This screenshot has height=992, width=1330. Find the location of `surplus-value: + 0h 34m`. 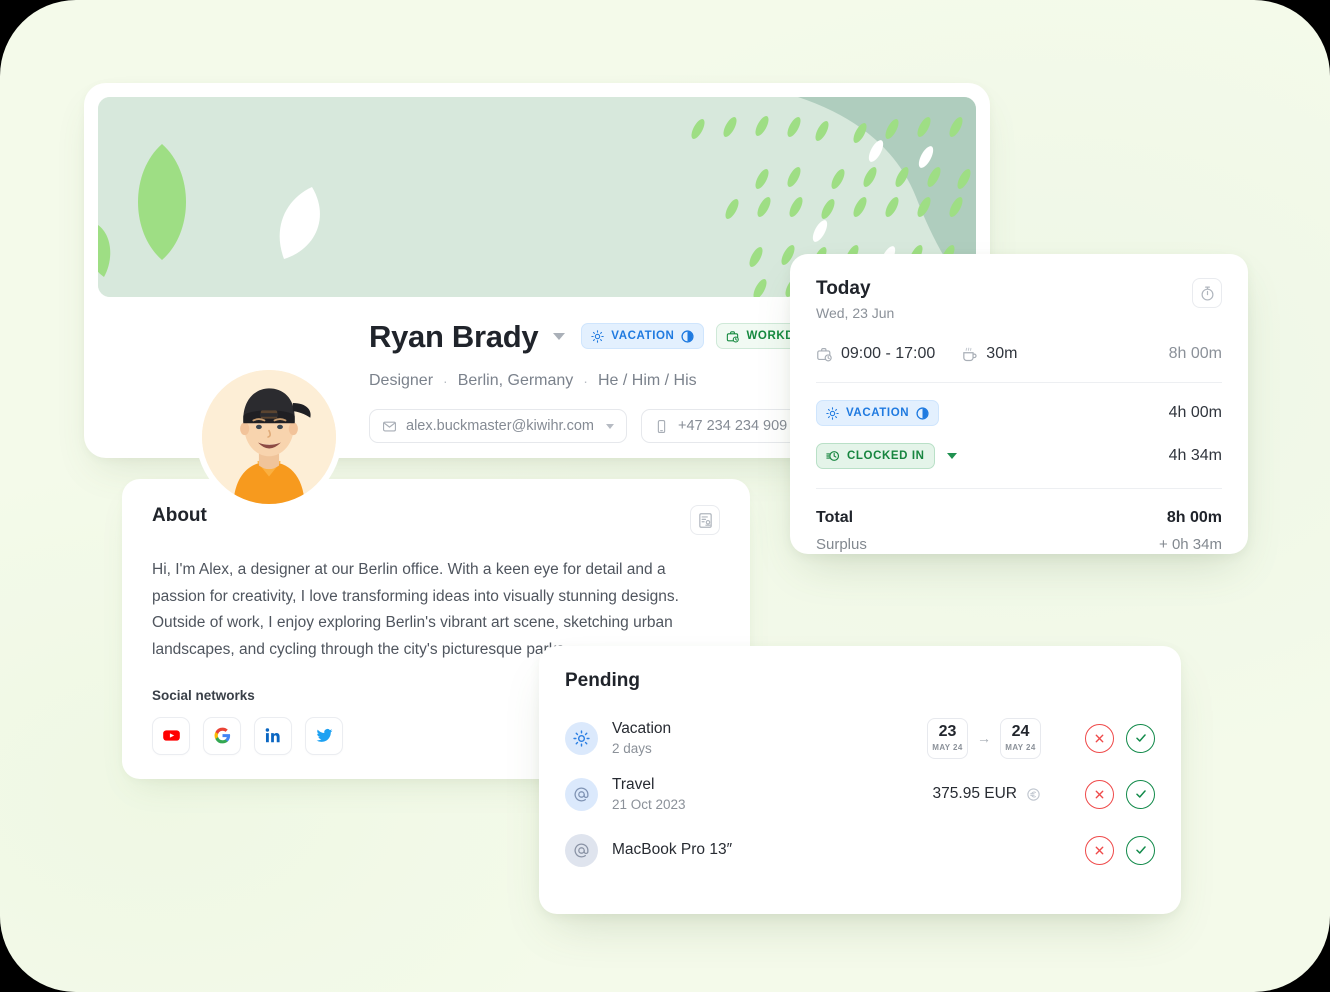

surplus-value: + 0h 34m is located at coordinates (1190, 544).